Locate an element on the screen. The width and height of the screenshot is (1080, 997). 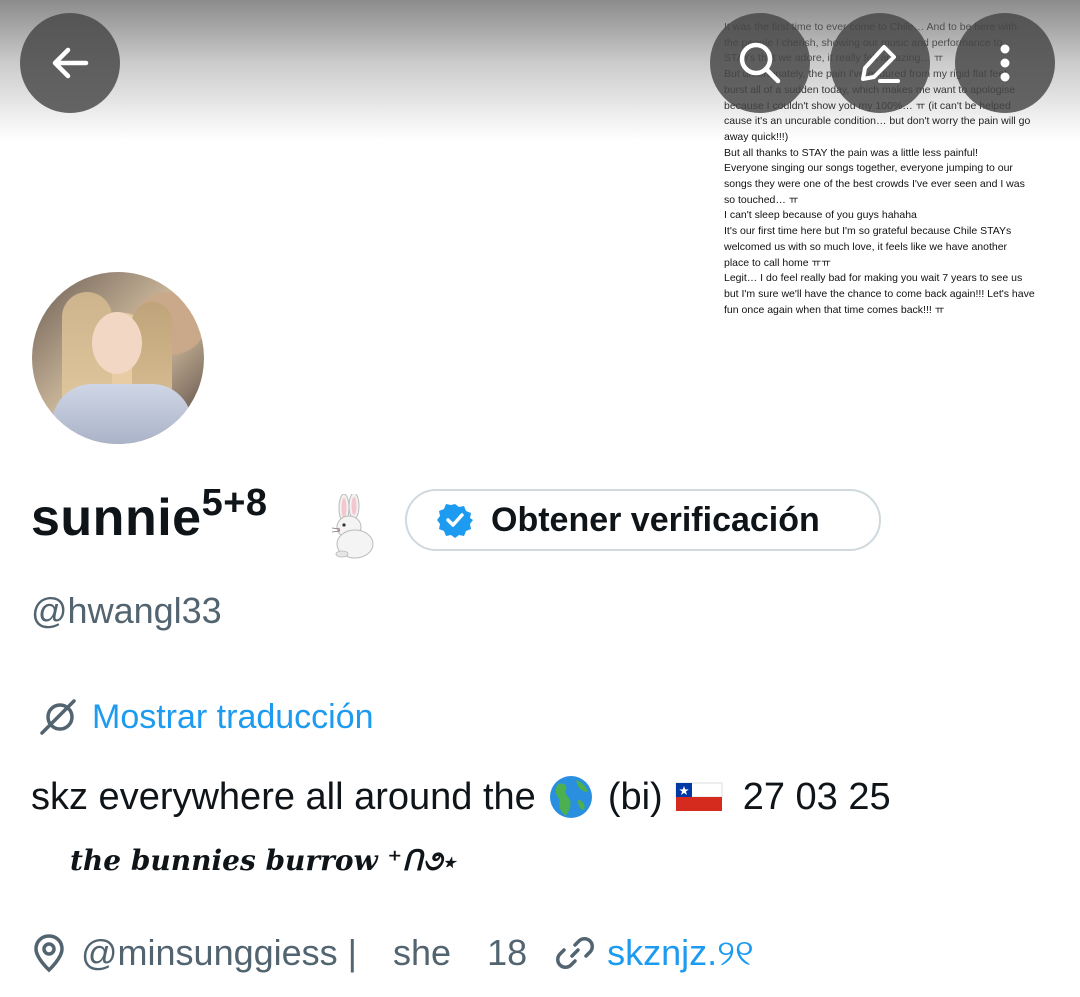
website-link-text: skznjz.୨୧ is located at coordinates (680, 953).